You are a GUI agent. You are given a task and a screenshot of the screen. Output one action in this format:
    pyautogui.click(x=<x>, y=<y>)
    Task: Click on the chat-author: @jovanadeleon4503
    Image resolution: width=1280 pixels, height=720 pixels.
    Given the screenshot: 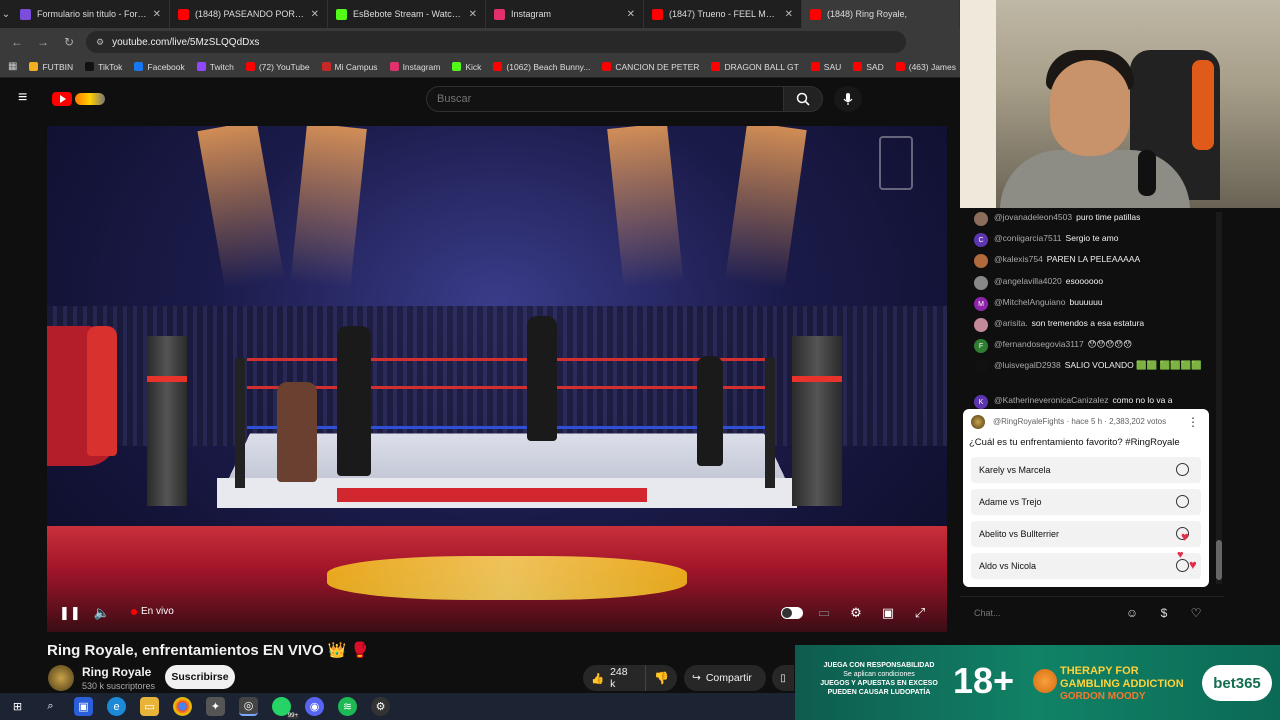 What is the action you would take?
    pyautogui.click(x=1033, y=217)
    